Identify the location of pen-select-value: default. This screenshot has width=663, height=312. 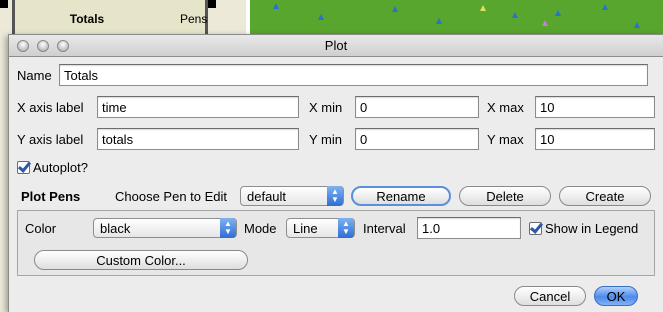
(267, 196).